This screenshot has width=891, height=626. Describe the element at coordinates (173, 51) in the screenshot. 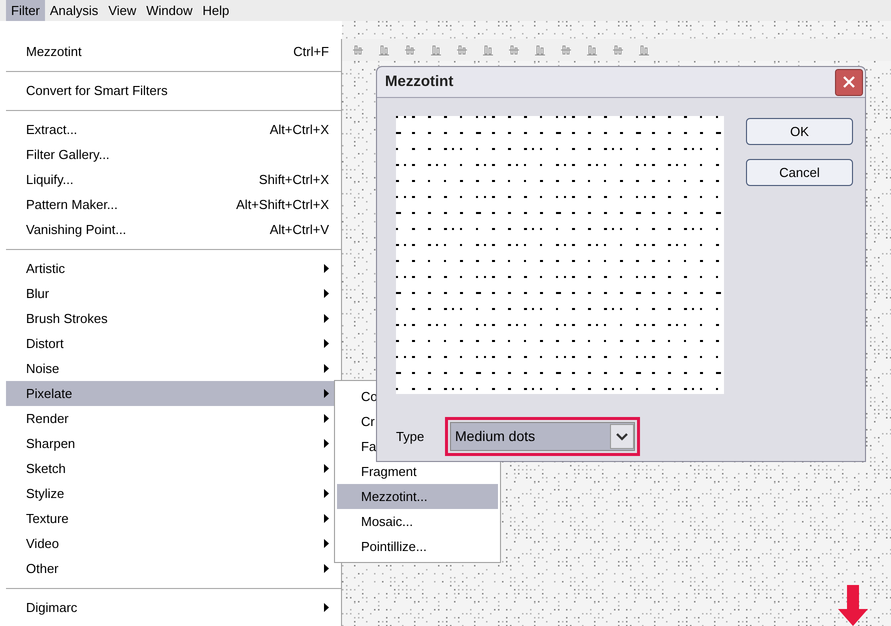

I see `menu-item: Mezzotint Ctrl+F` at that location.